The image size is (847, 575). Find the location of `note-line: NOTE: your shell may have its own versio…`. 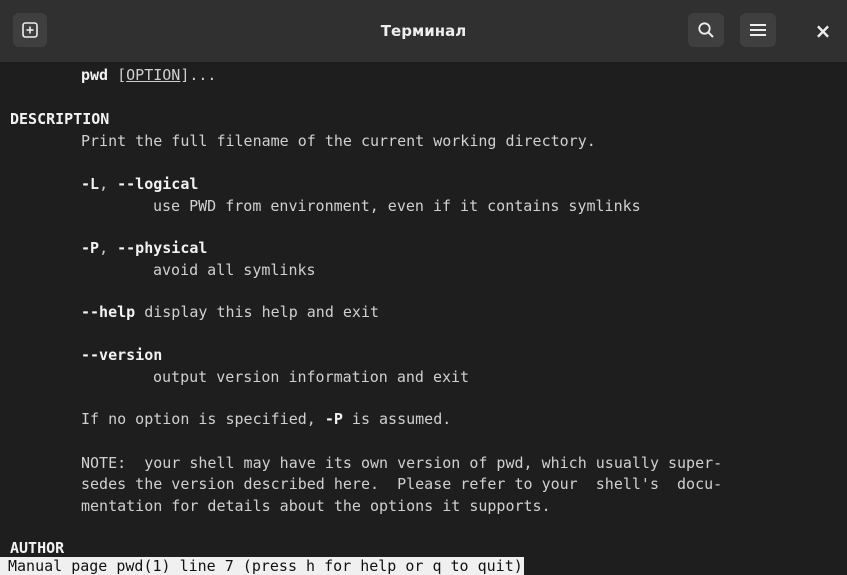

note-line: NOTE: your shell may have its own versio… is located at coordinates (402, 463).